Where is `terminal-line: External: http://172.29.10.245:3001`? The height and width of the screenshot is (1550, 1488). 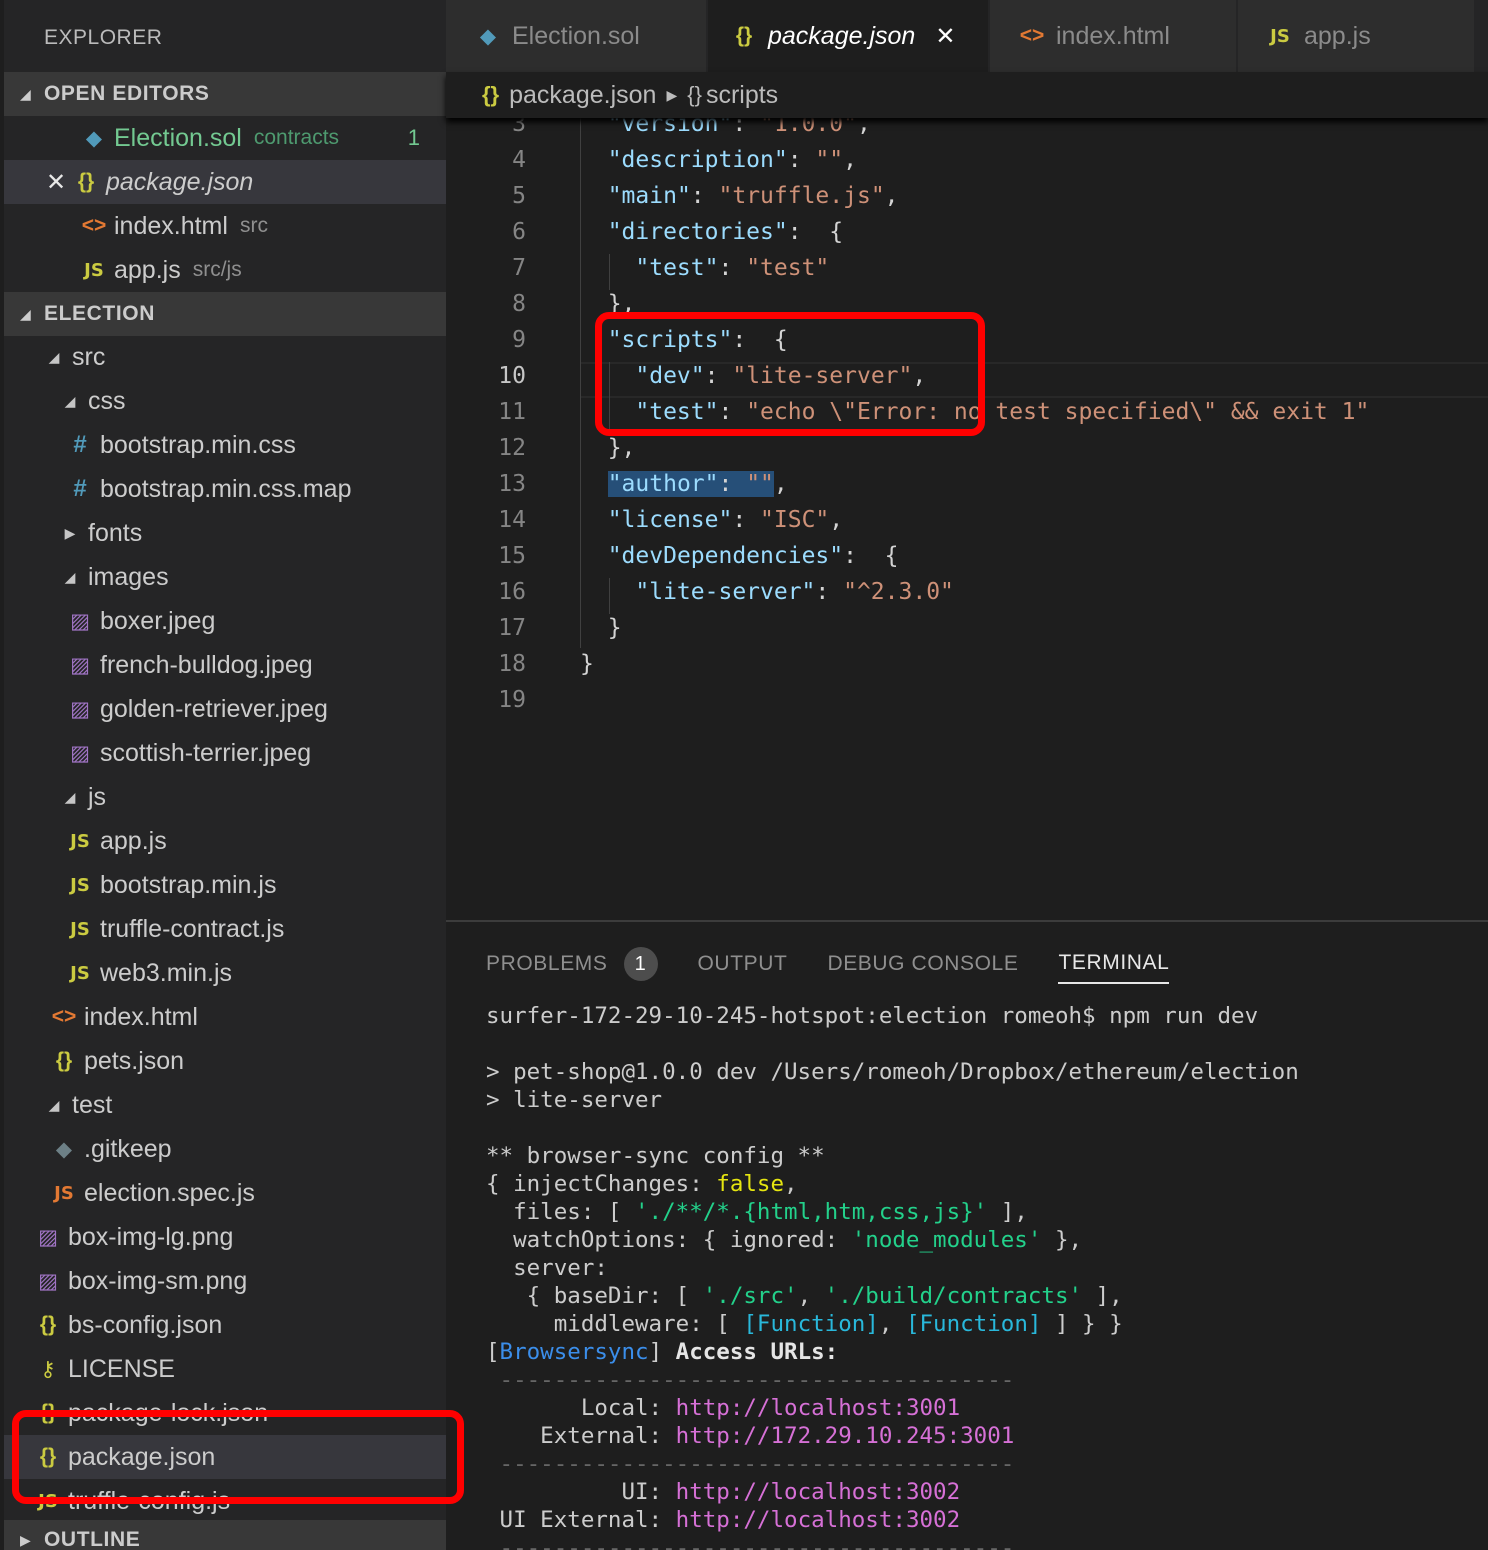 terminal-line: External: http://172.29.10.245:3001 is located at coordinates (750, 1436).